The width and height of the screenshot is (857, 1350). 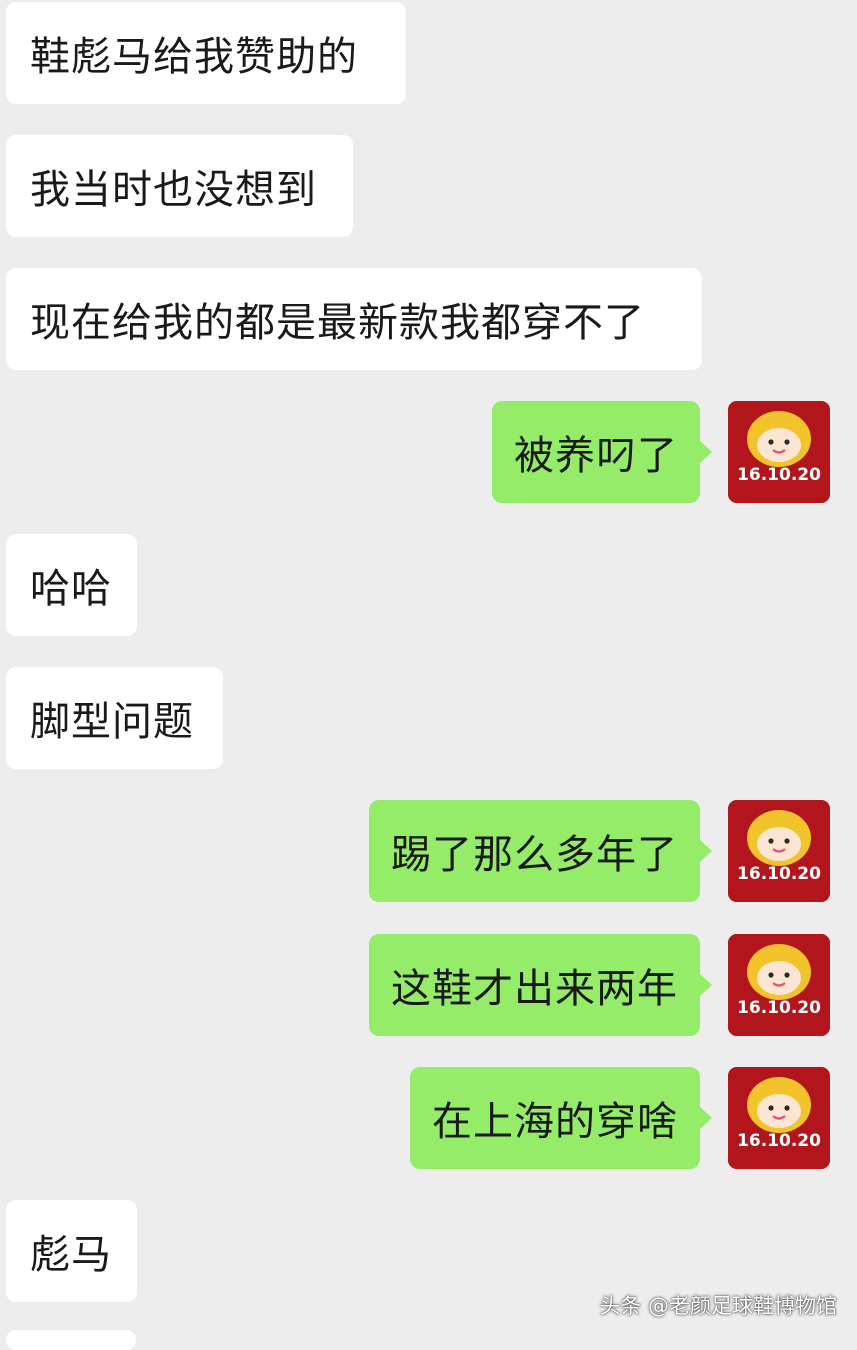 I want to click on message-text: 被养叼了, so click(x=596, y=456).